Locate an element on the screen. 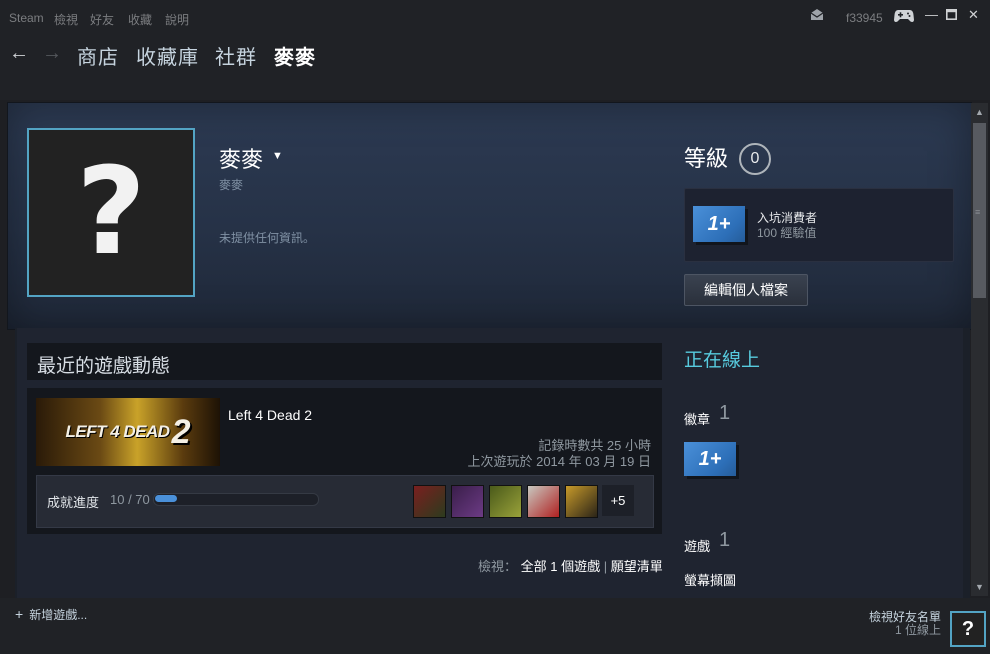  level-value: 0 is located at coordinates (755, 159).